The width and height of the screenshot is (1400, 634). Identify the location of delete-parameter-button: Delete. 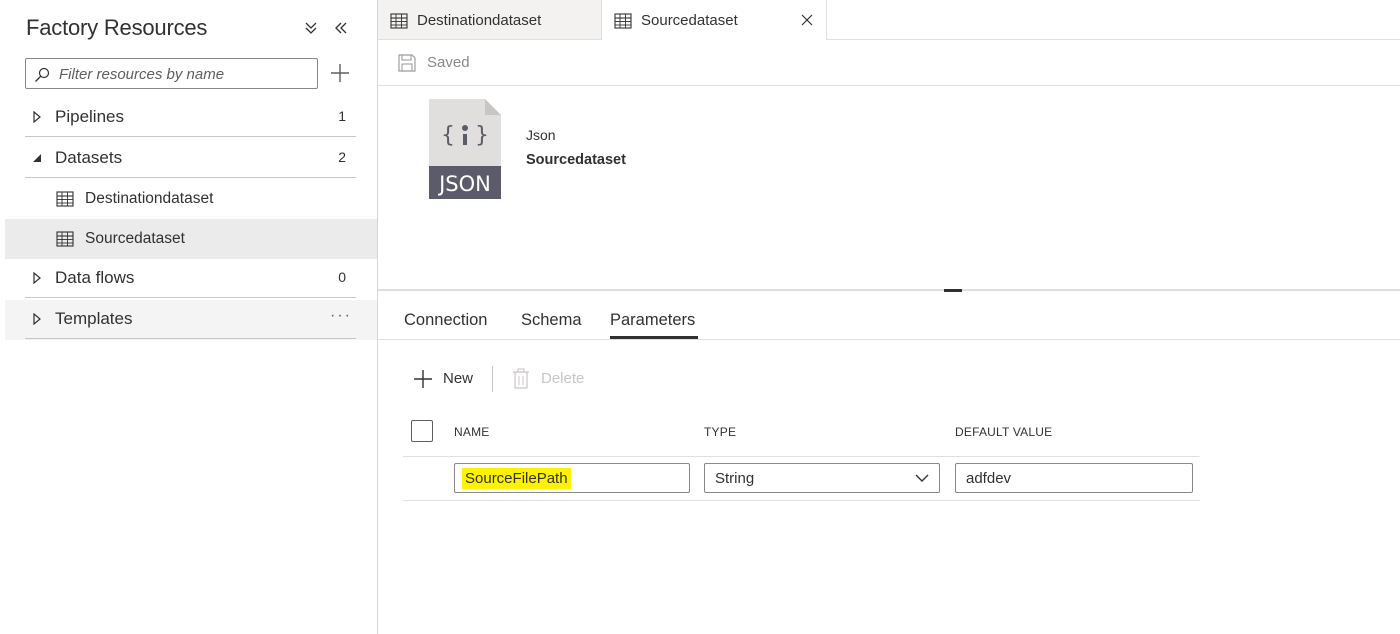
(553, 379).